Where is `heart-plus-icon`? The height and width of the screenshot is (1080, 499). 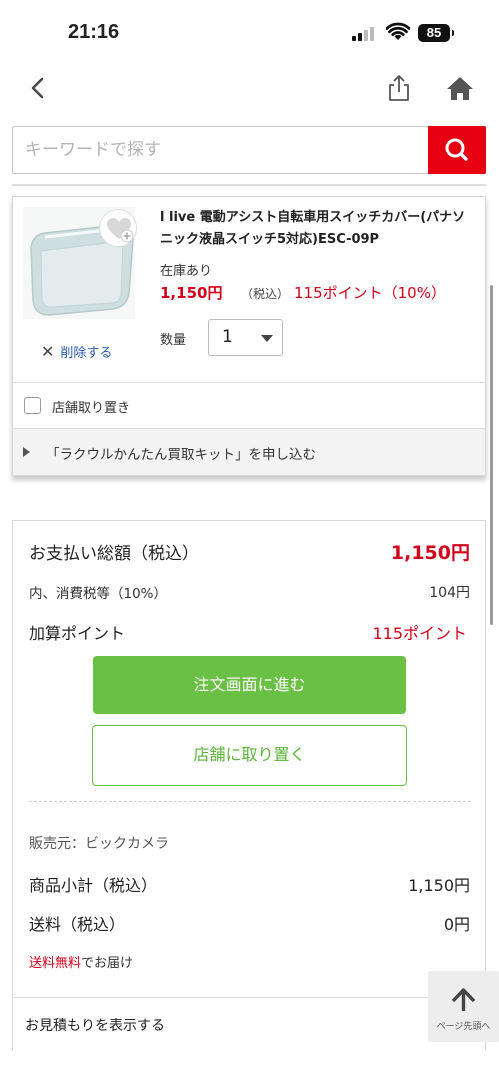 heart-plus-icon is located at coordinates (120, 230).